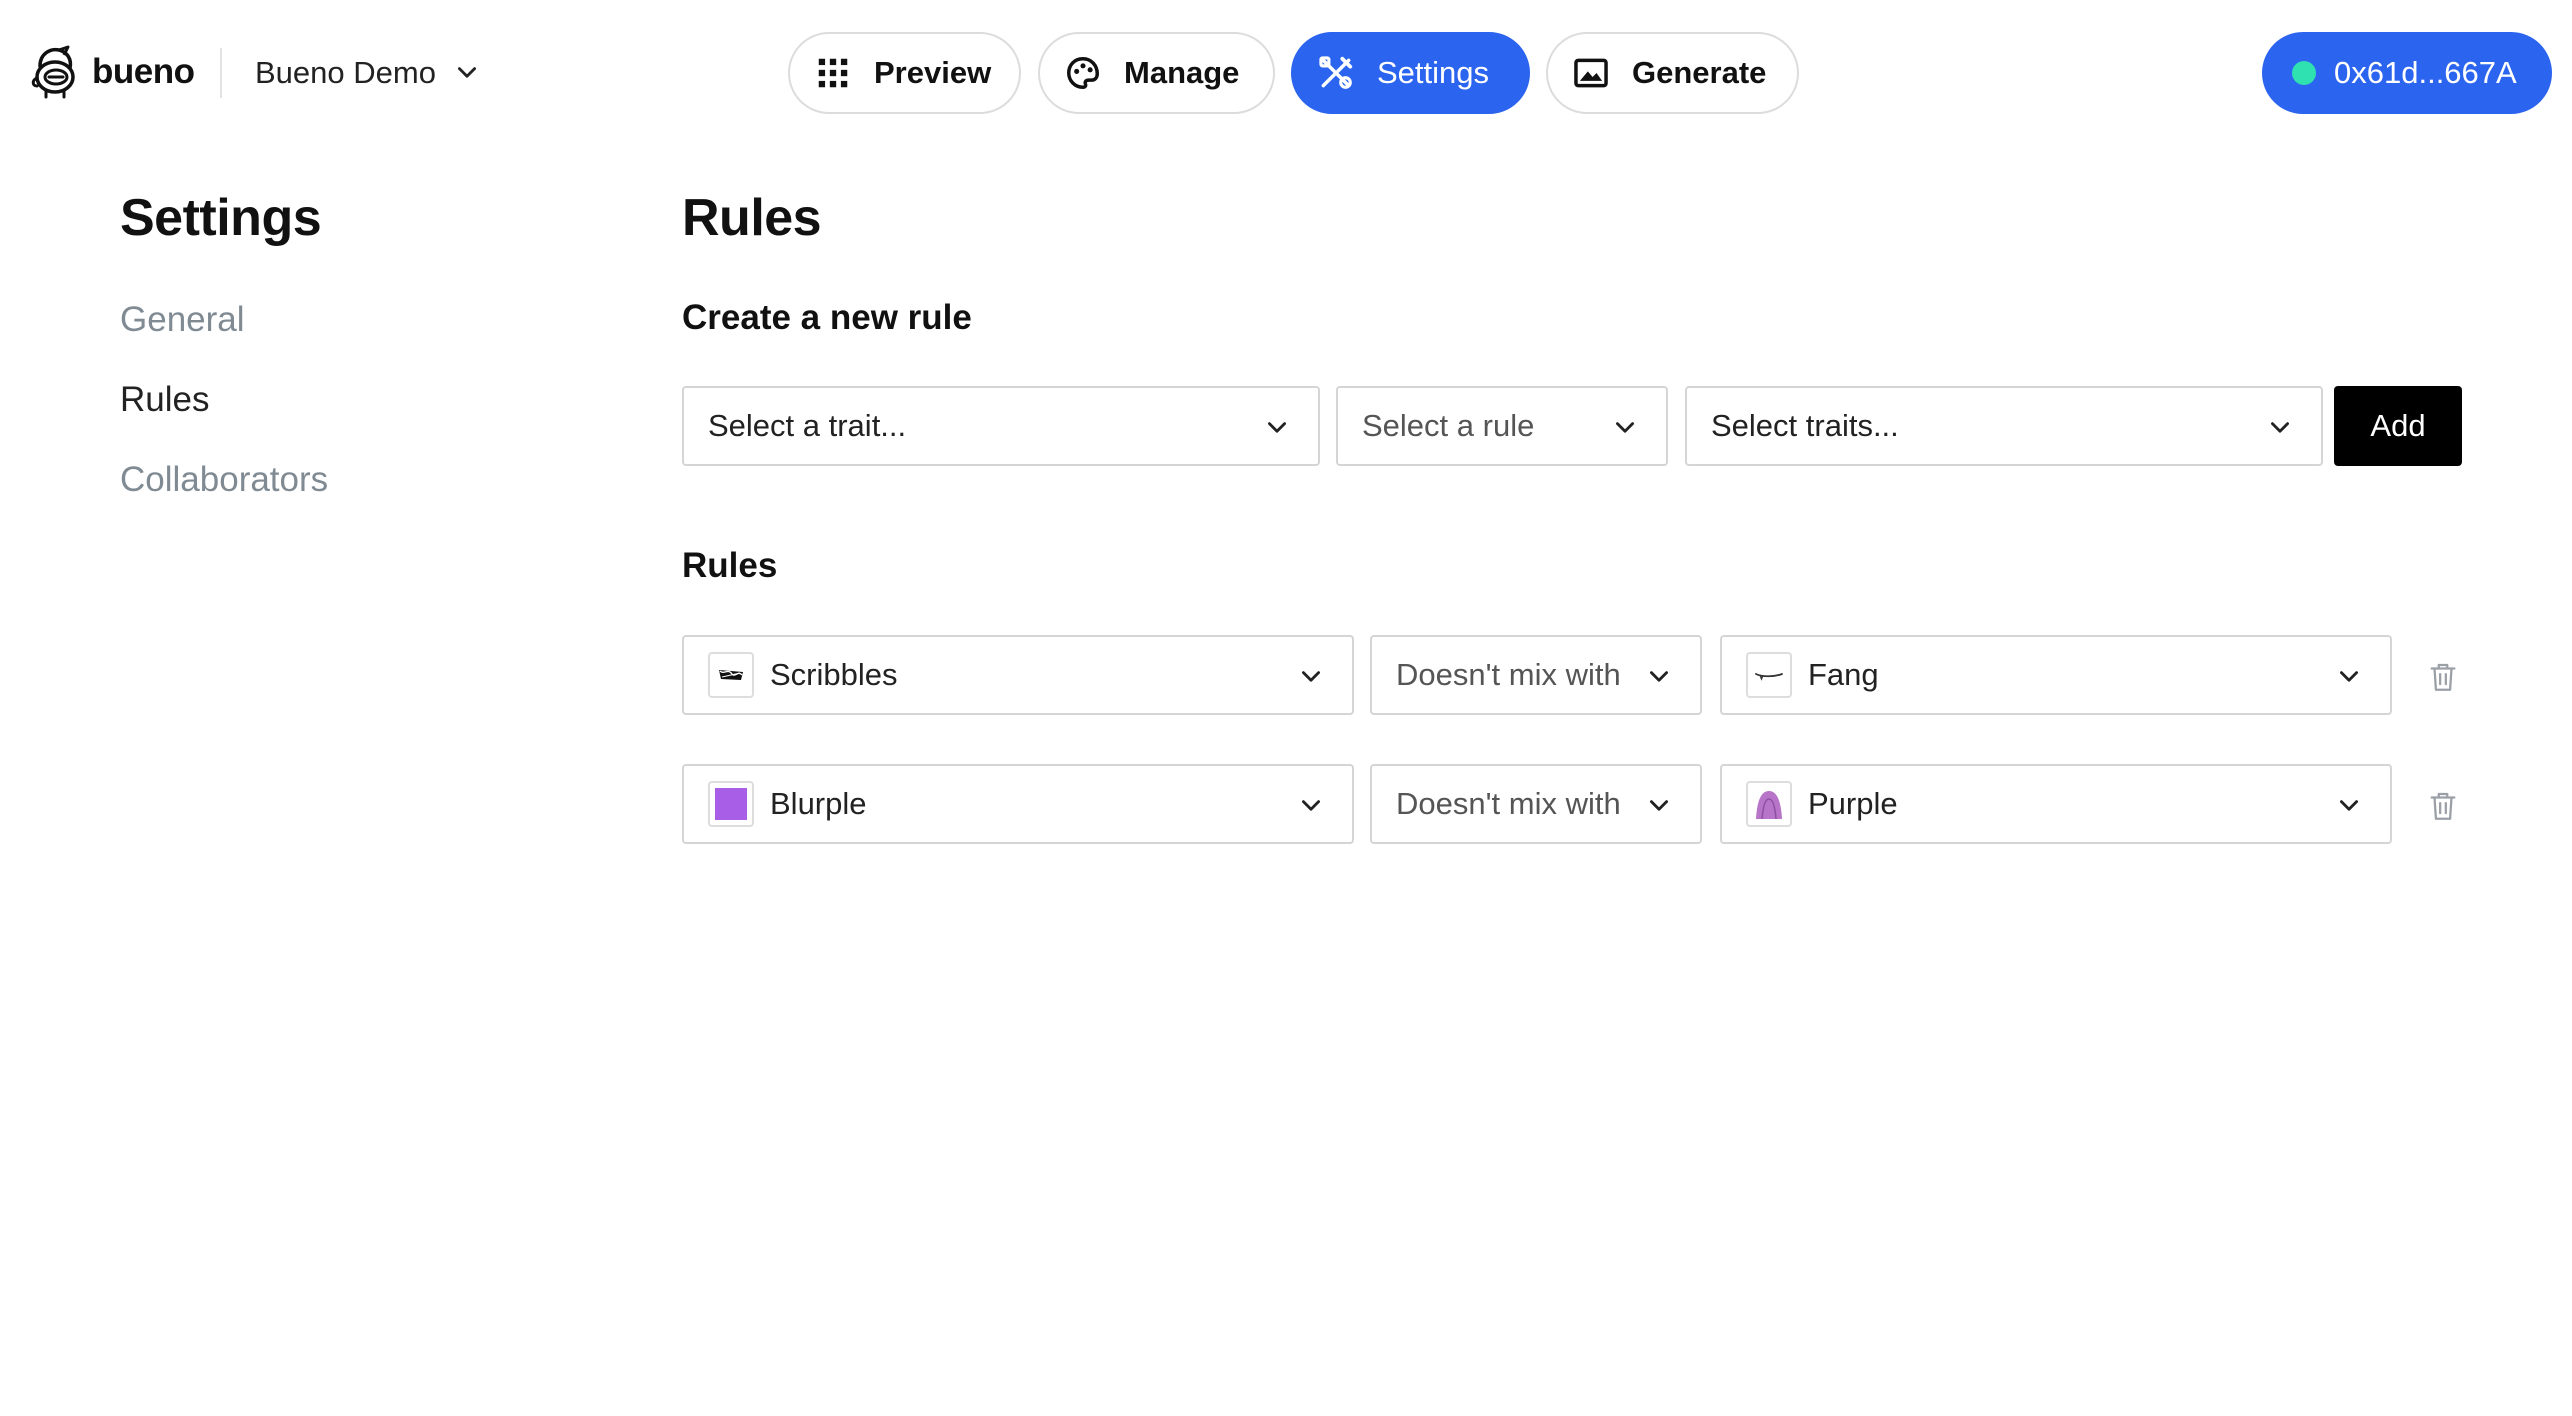 This screenshot has height=1416, width=2572. I want to click on wallet-address: 0x61d...667A, so click(2425, 72).